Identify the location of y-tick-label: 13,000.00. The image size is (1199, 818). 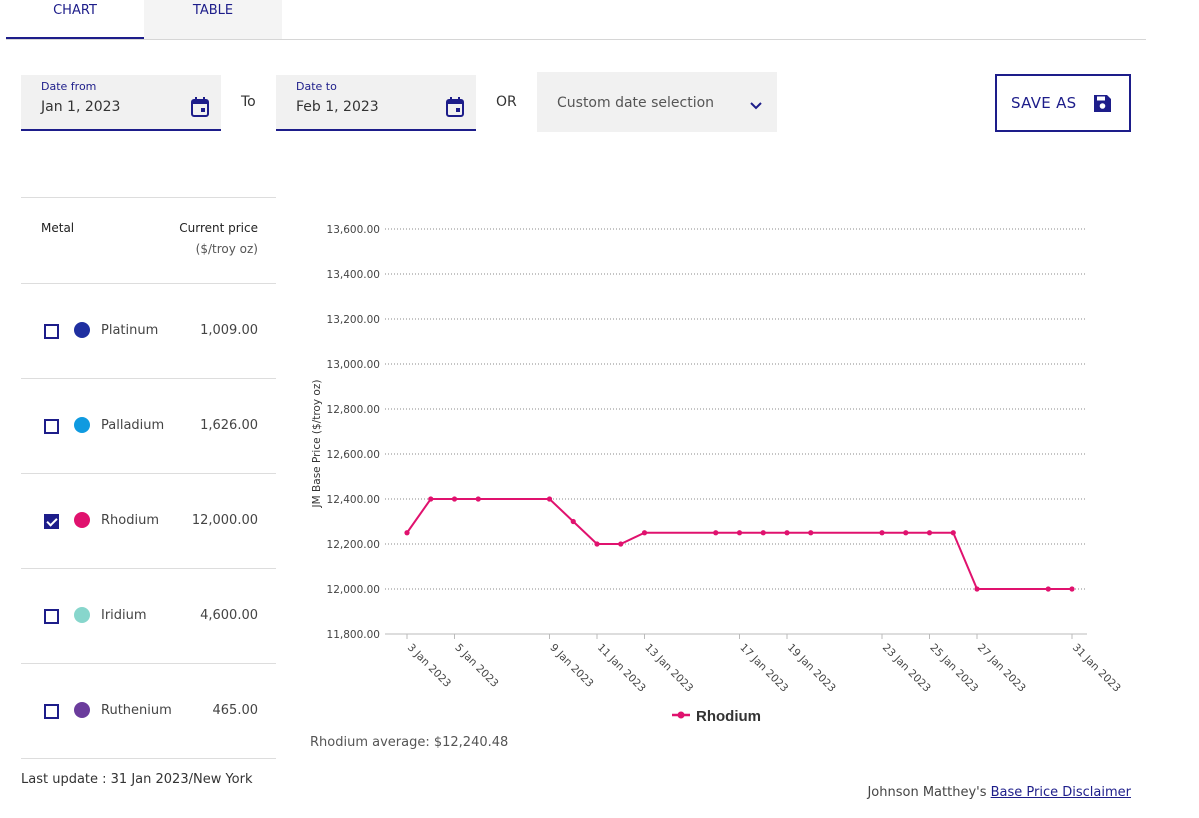
(353, 365).